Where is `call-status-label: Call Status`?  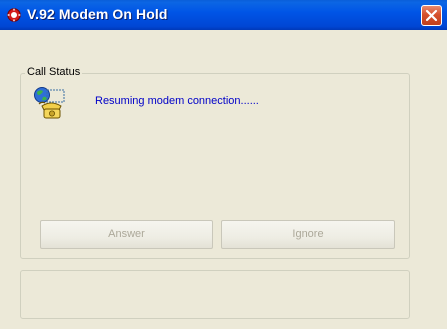 call-status-label: Call Status is located at coordinates (54, 72).